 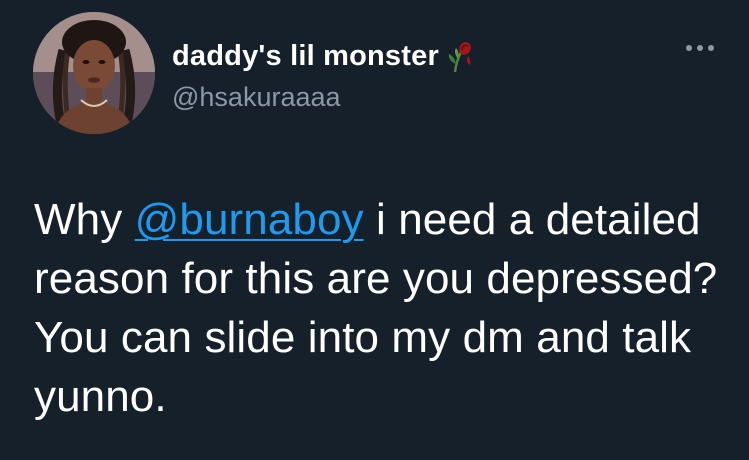 I want to click on avatar, so click(x=94, y=73).